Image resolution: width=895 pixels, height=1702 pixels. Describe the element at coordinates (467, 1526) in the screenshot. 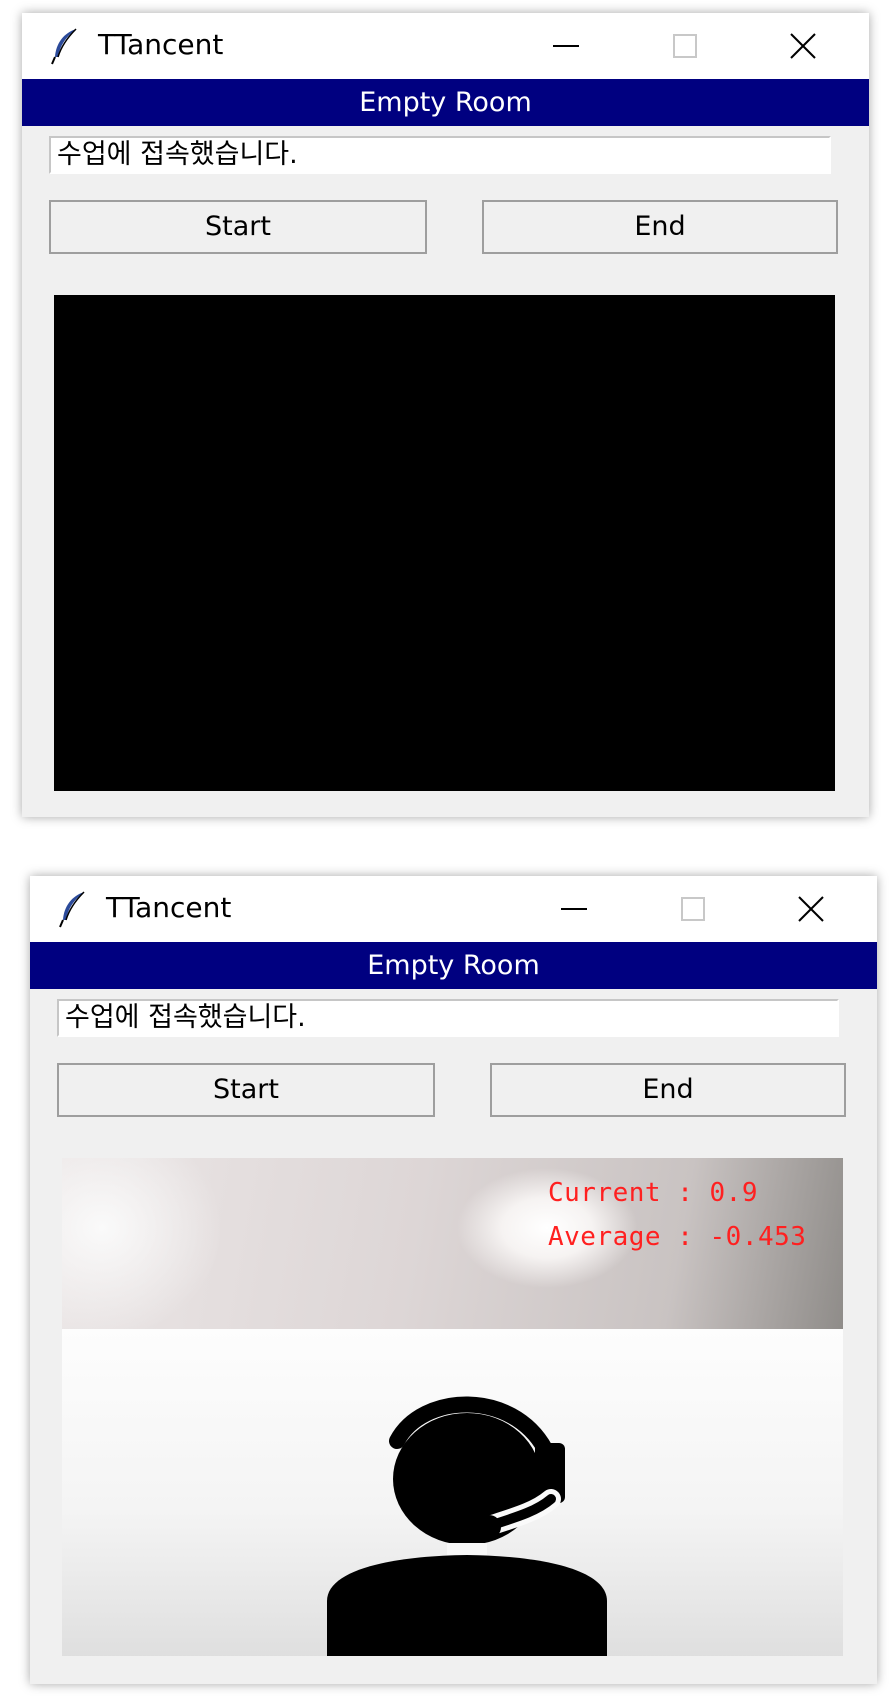

I see `headset-person-icon` at that location.